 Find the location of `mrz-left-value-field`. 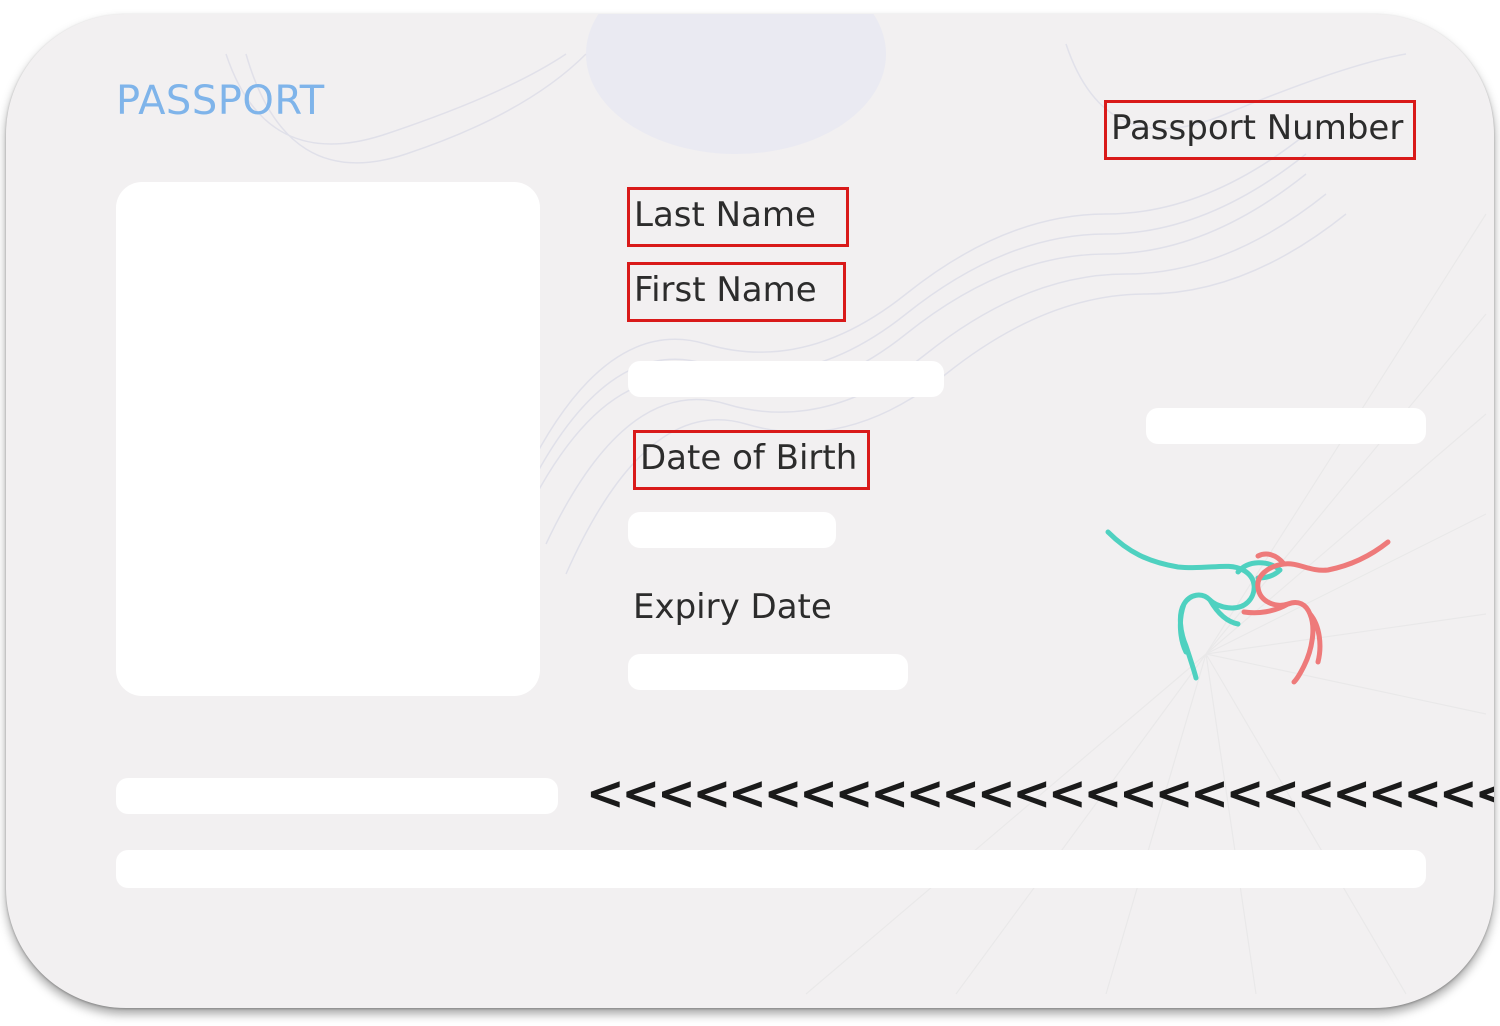

mrz-left-value-field is located at coordinates (337, 796).